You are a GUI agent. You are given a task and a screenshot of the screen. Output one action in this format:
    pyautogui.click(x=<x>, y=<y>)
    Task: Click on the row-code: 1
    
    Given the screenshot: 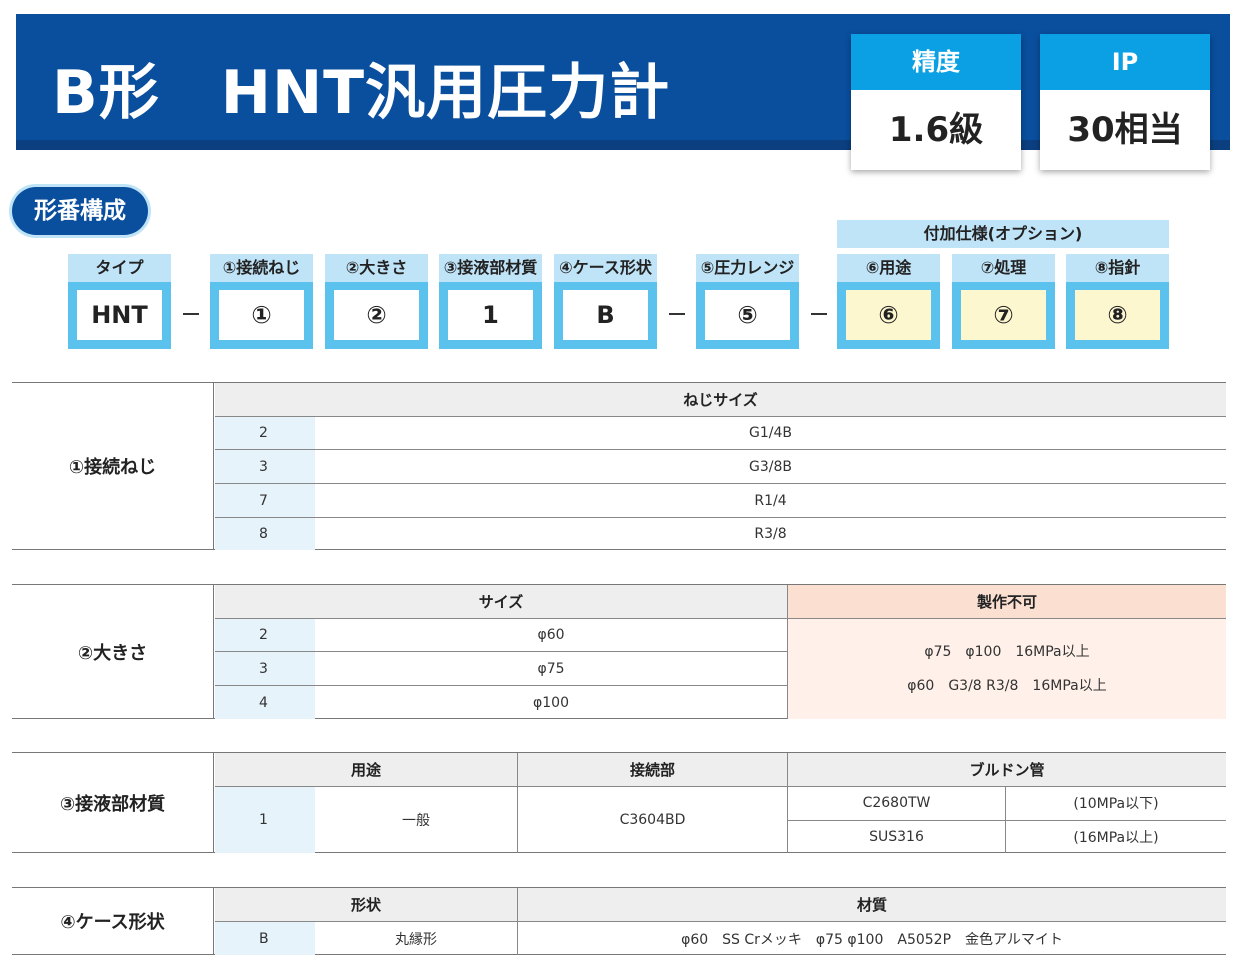 What is the action you would take?
    pyautogui.click(x=265, y=820)
    